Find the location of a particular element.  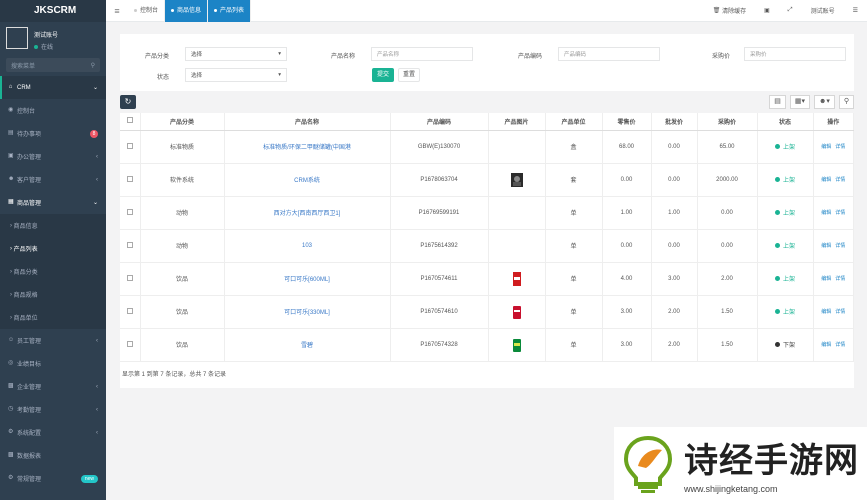

sidebar-item-report: ▩ 数据报表 is located at coordinates (53, 455).